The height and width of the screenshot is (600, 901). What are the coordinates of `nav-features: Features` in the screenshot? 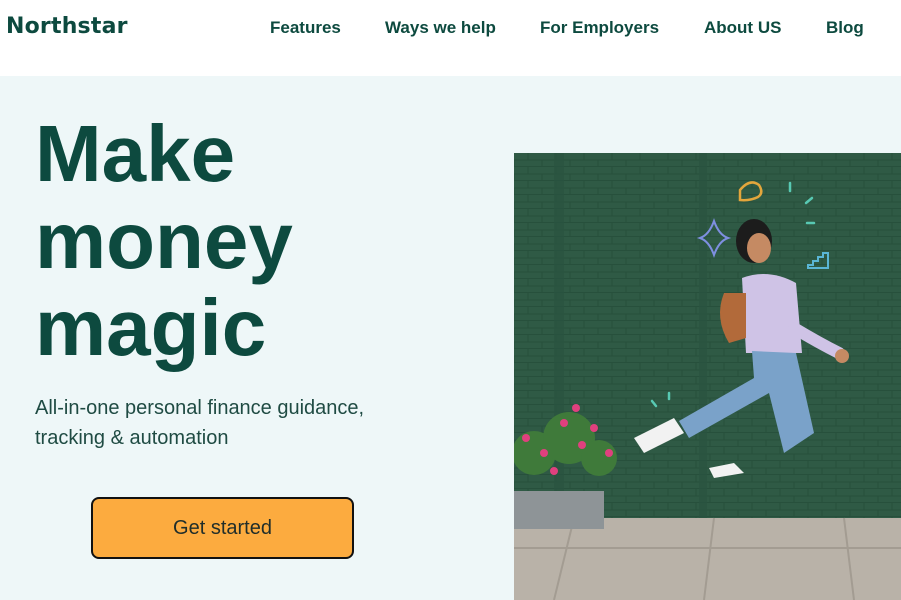 It's located at (305, 28).